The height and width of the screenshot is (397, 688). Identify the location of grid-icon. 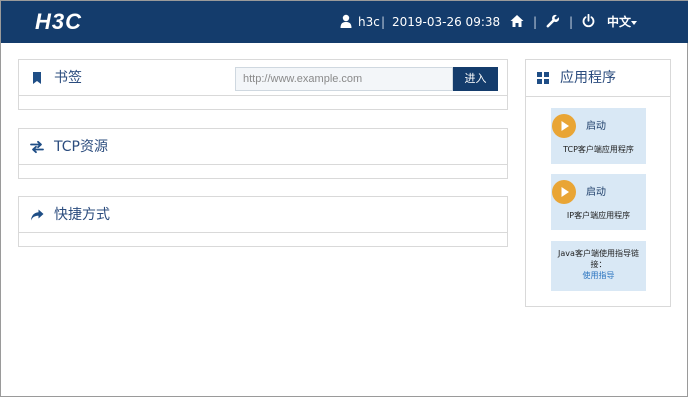
(543, 78).